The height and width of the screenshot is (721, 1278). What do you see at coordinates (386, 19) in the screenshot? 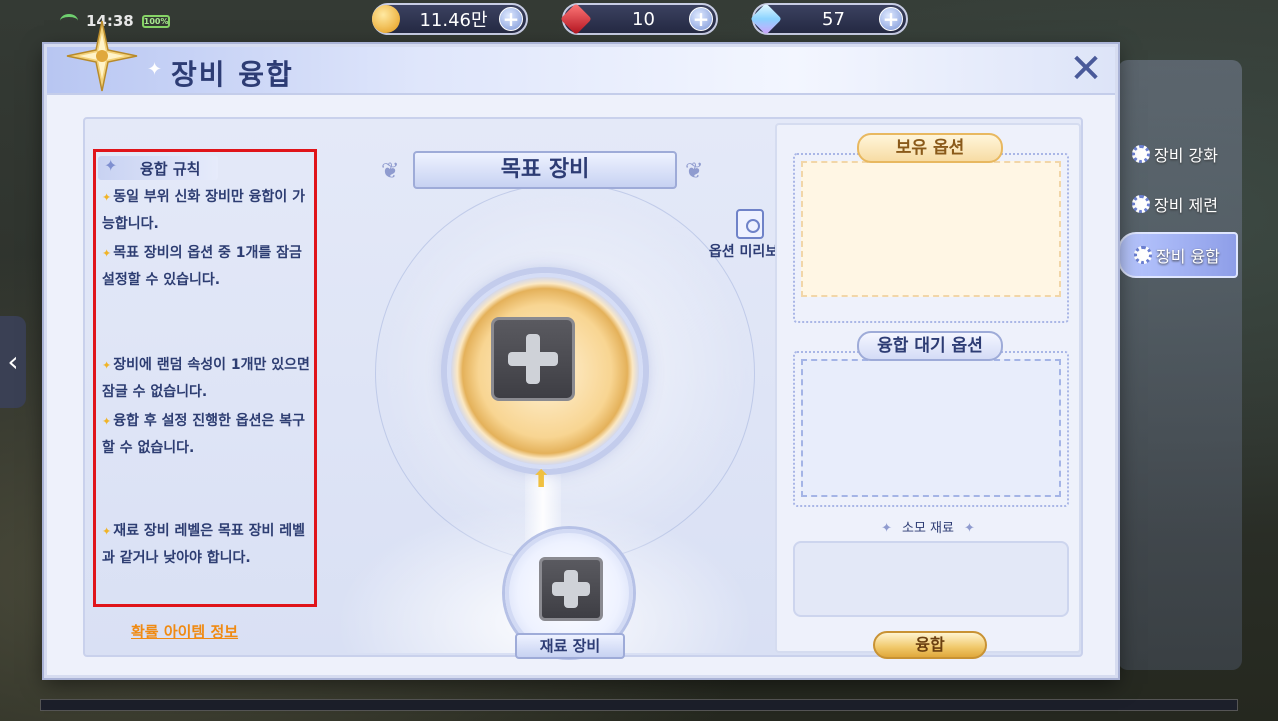
I see `coin-icon` at bounding box center [386, 19].